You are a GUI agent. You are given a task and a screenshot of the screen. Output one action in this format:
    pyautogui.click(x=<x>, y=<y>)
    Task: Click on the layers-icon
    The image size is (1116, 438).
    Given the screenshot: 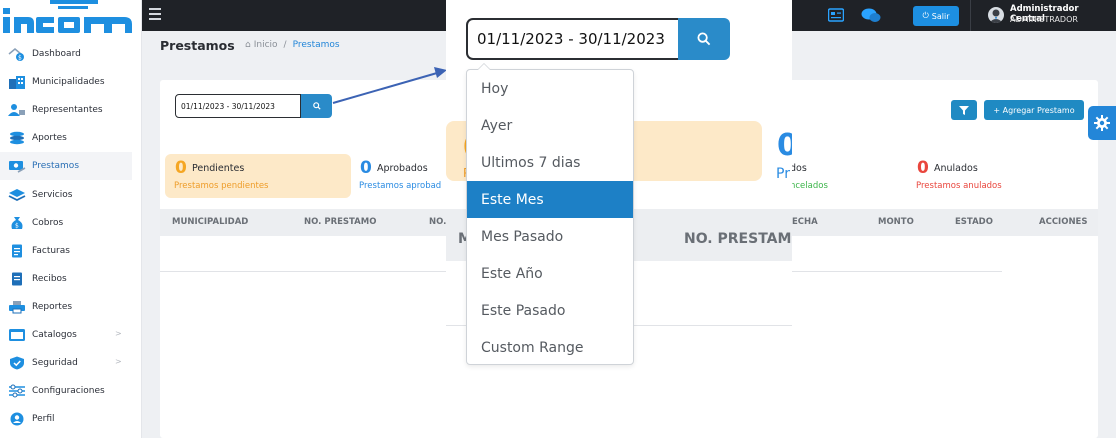 What is the action you would take?
    pyautogui.click(x=16, y=195)
    